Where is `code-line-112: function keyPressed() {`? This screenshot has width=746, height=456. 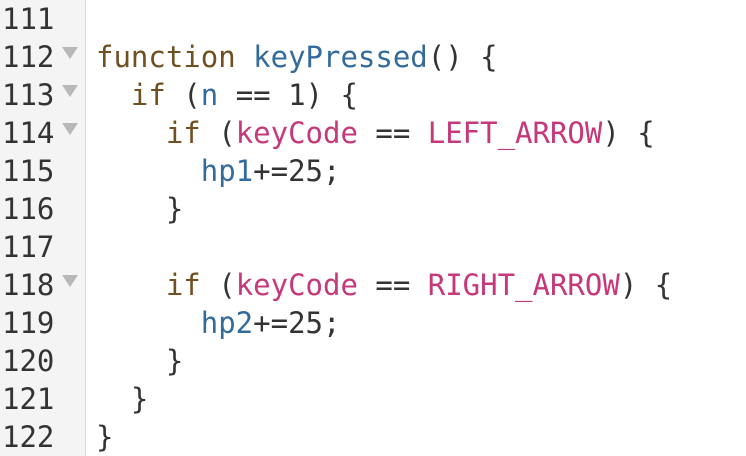
code-line-112: function keyPressed() { is located at coordinates (297, 57).